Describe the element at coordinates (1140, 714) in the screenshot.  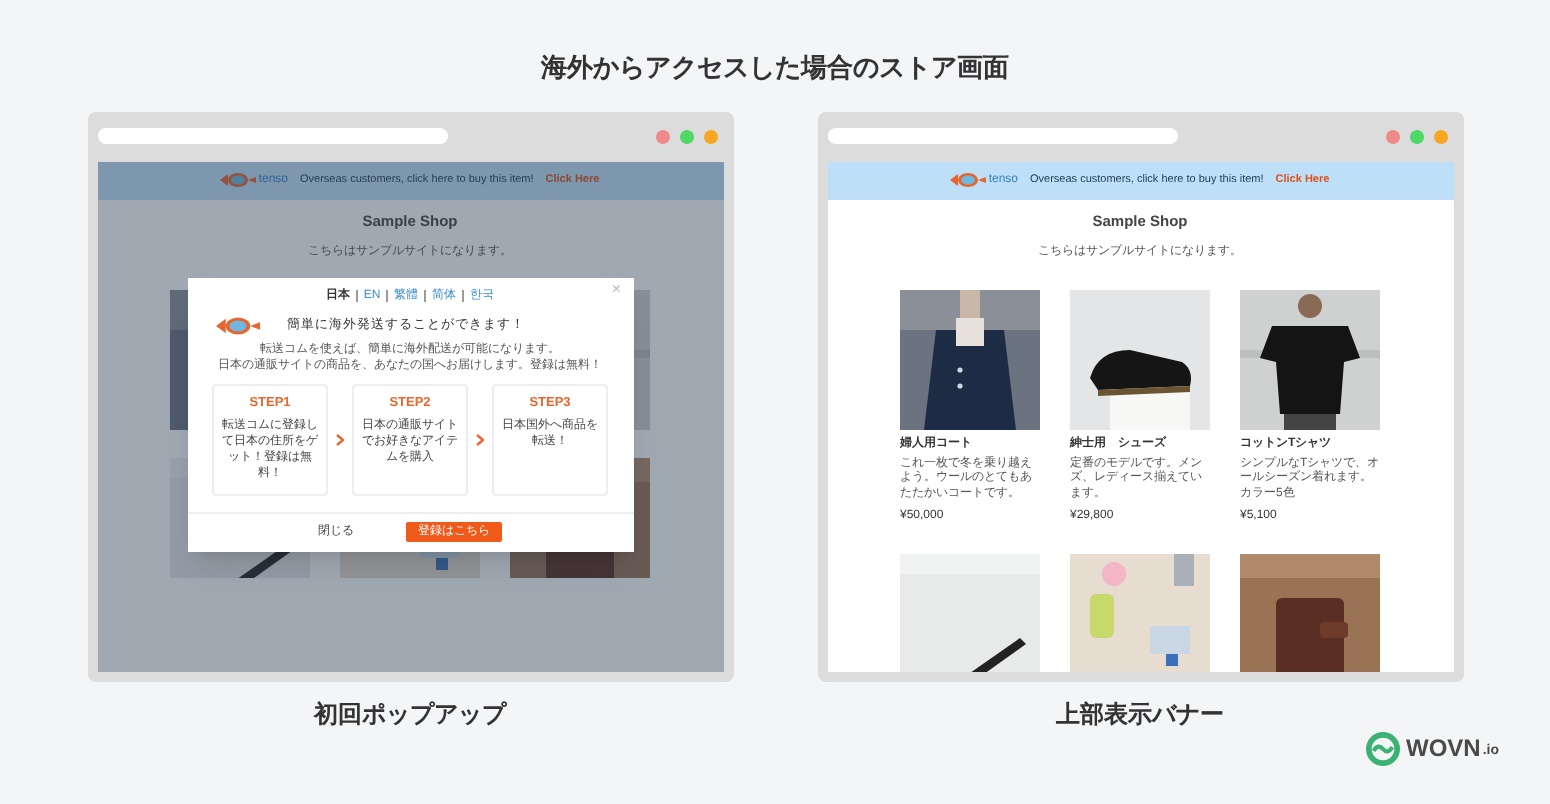
I see `screen-caption: 上部表示バナー` at that location.